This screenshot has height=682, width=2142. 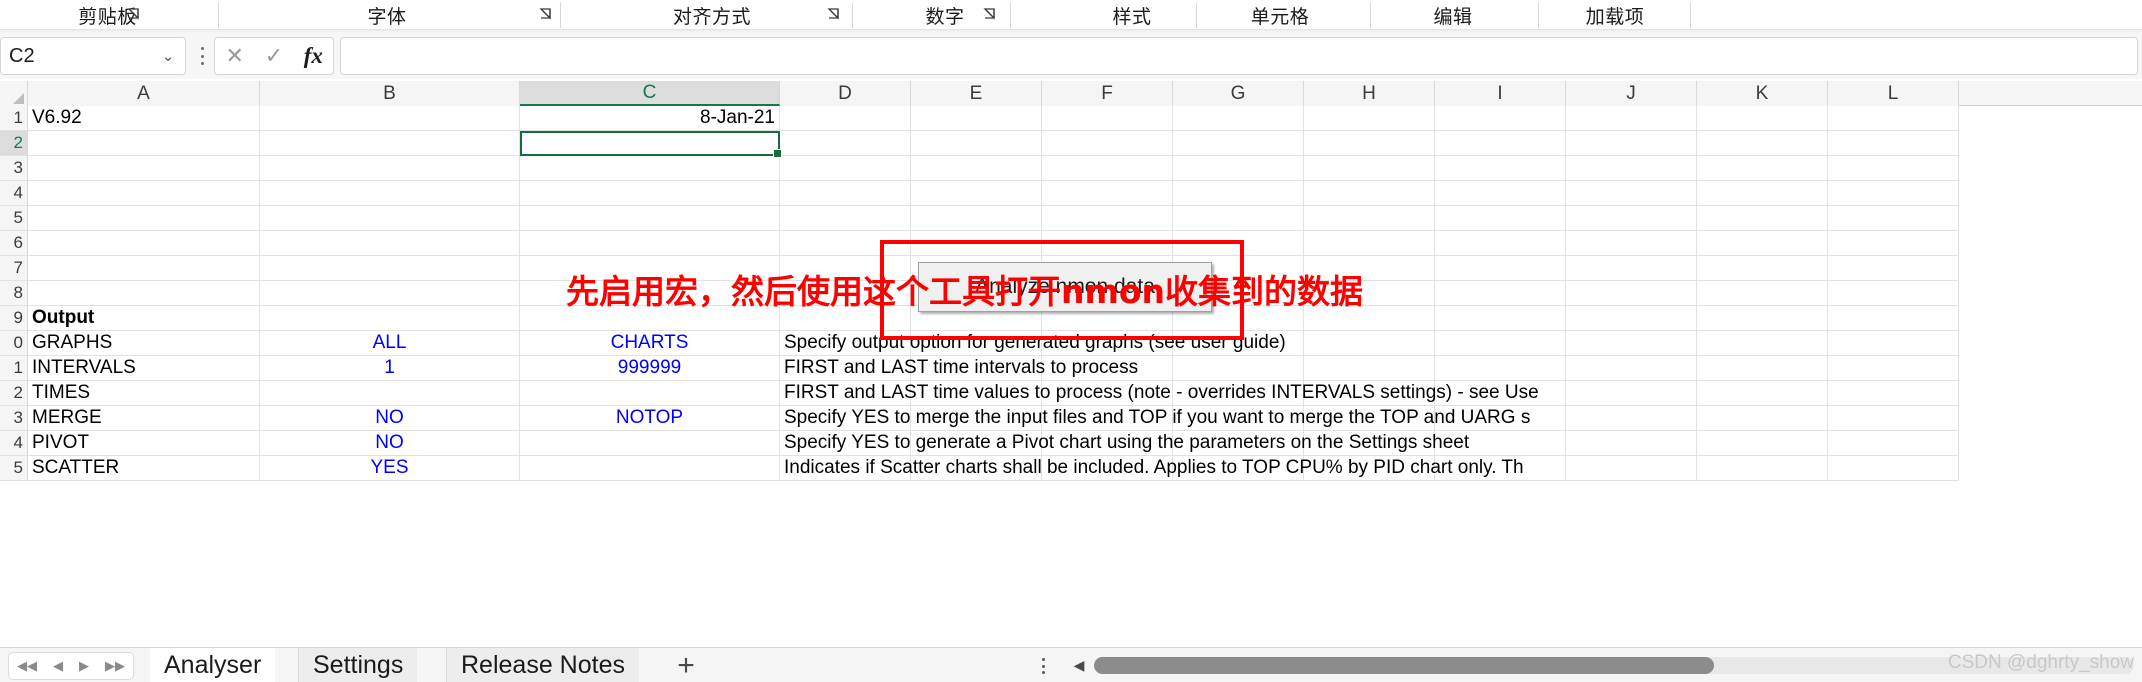 I want to click on cell-B4: NO, so click(x=390, y=443).